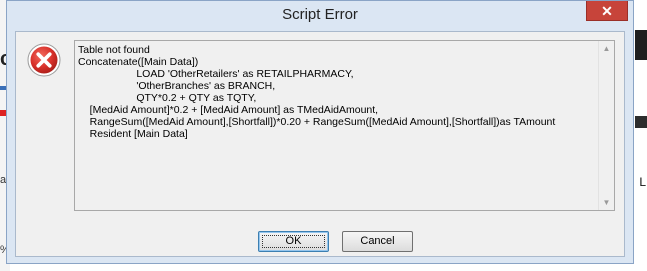 The height and width of the screenshot is (271, 647). What do you see at coordinates (641, 122) in the screenshot?
I see `background-dark-block` at bounding box center [641, 122].